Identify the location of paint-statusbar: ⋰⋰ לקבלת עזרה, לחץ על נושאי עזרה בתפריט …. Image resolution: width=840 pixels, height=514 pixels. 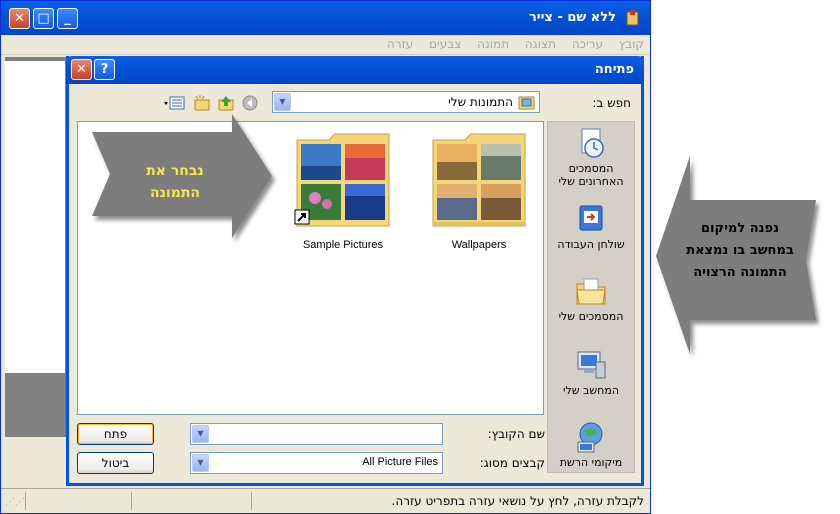
(325, 500).